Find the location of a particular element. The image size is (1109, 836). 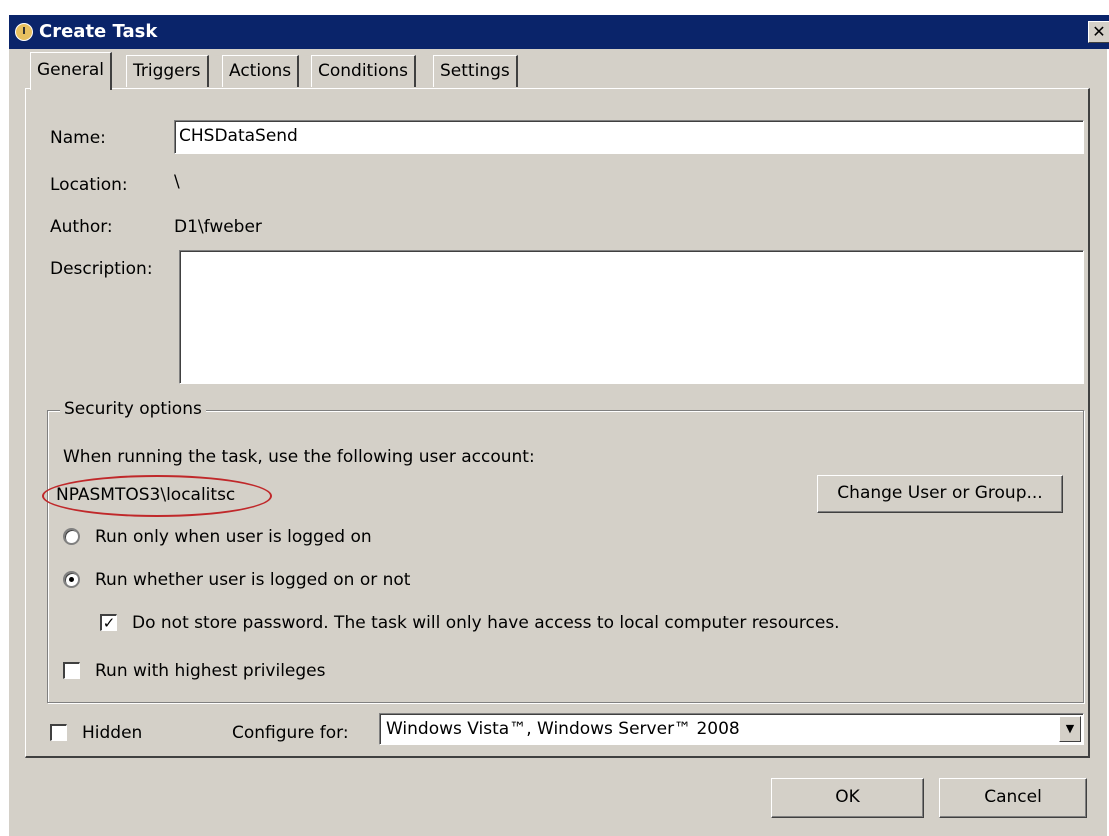

ok-button: OK is located at coordinates (847, 798).